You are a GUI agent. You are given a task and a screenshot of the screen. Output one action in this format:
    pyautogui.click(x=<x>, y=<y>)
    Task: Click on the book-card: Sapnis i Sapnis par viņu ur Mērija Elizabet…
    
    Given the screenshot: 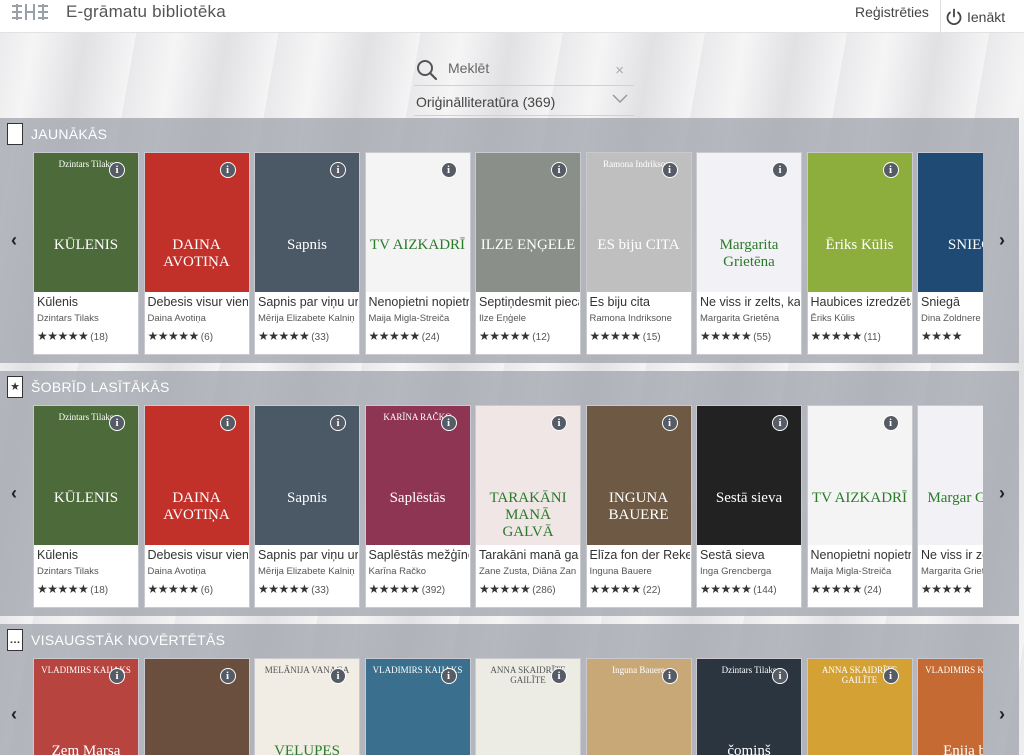 What is the action you would take?
    pyautogui.click(x=307, y=506)
    